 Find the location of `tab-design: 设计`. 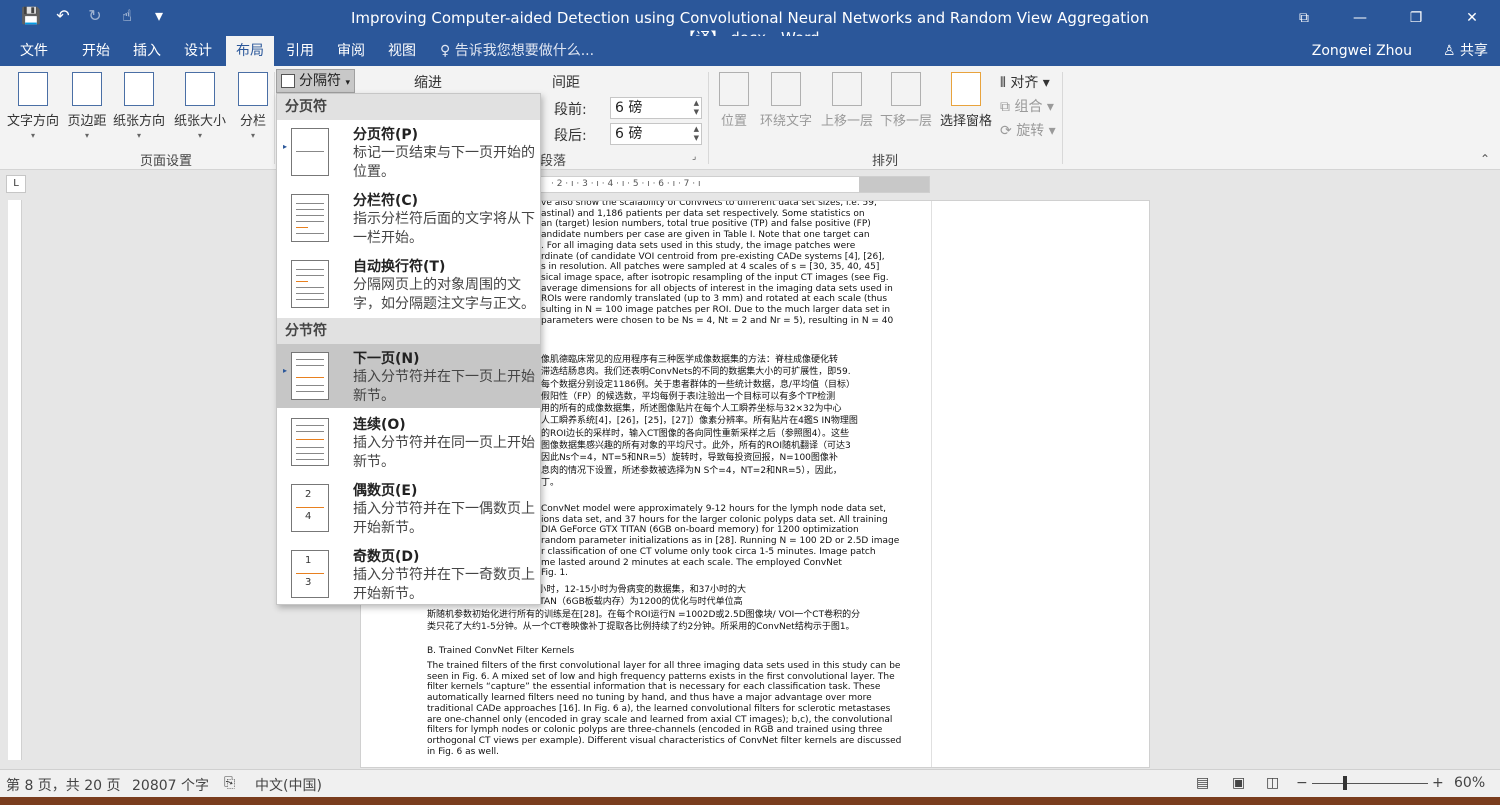

tab-design: 设计 is located at coordinates (198, 51).